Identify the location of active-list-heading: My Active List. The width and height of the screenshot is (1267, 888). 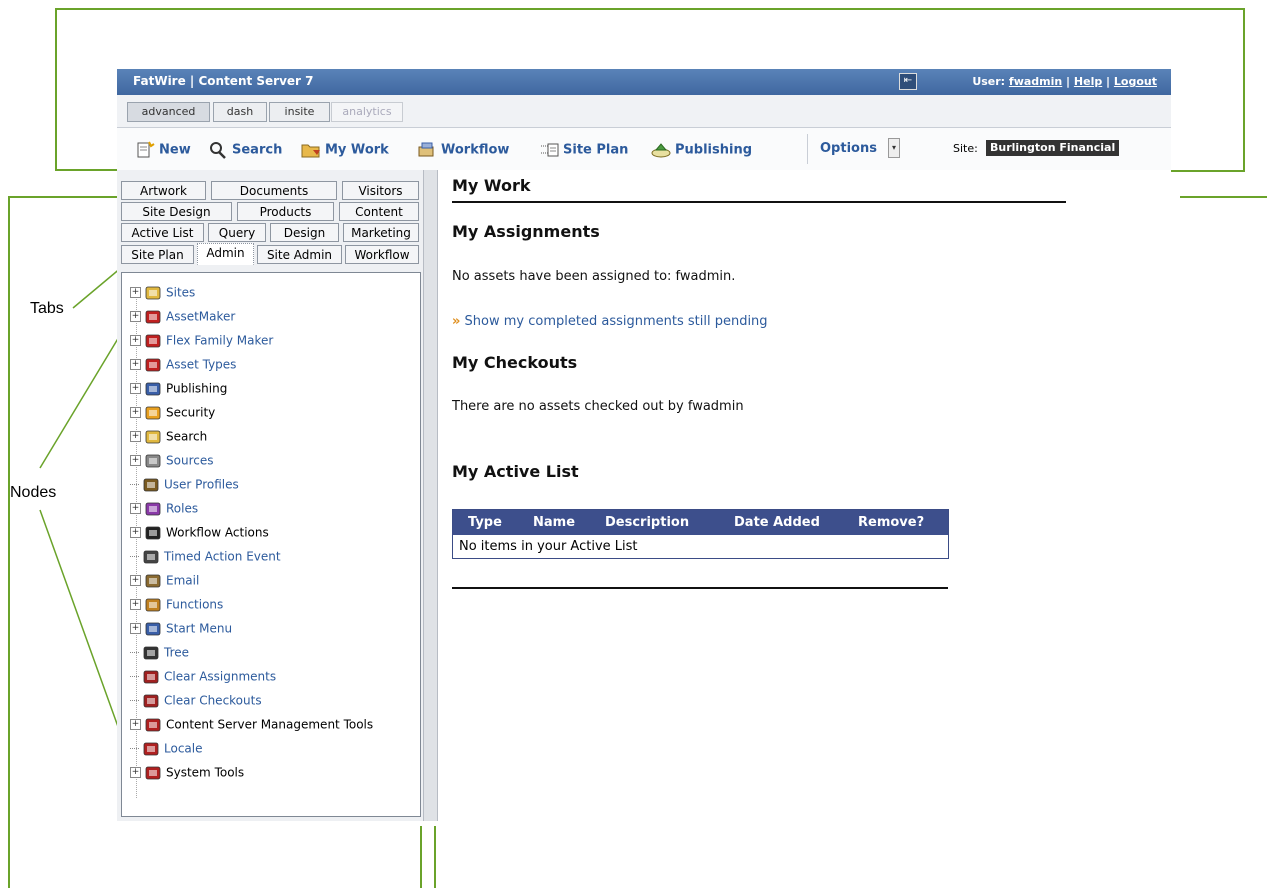
(515, 471).